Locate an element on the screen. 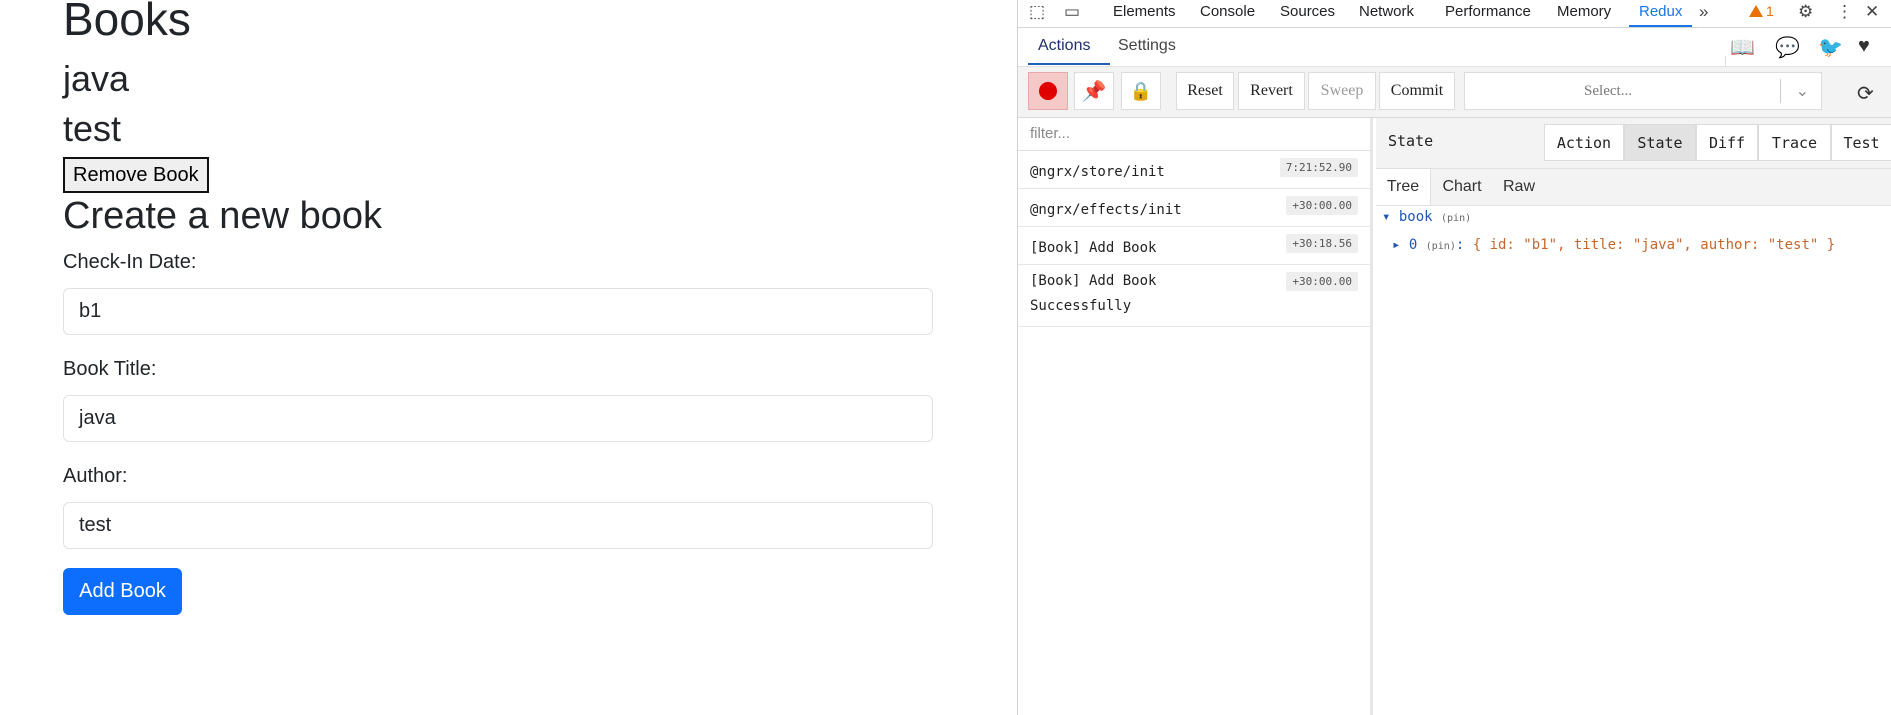  instance-select: Select... ⌄ is located at coordinates (1643, 91).